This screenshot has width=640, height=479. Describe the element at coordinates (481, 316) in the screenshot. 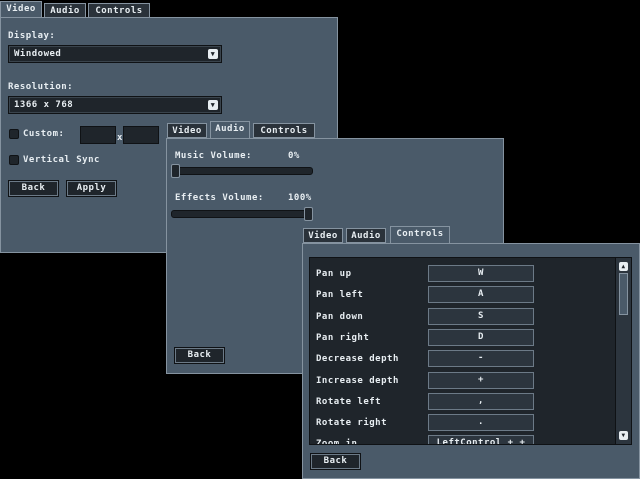

I see `key-binding-button: S` at that location.